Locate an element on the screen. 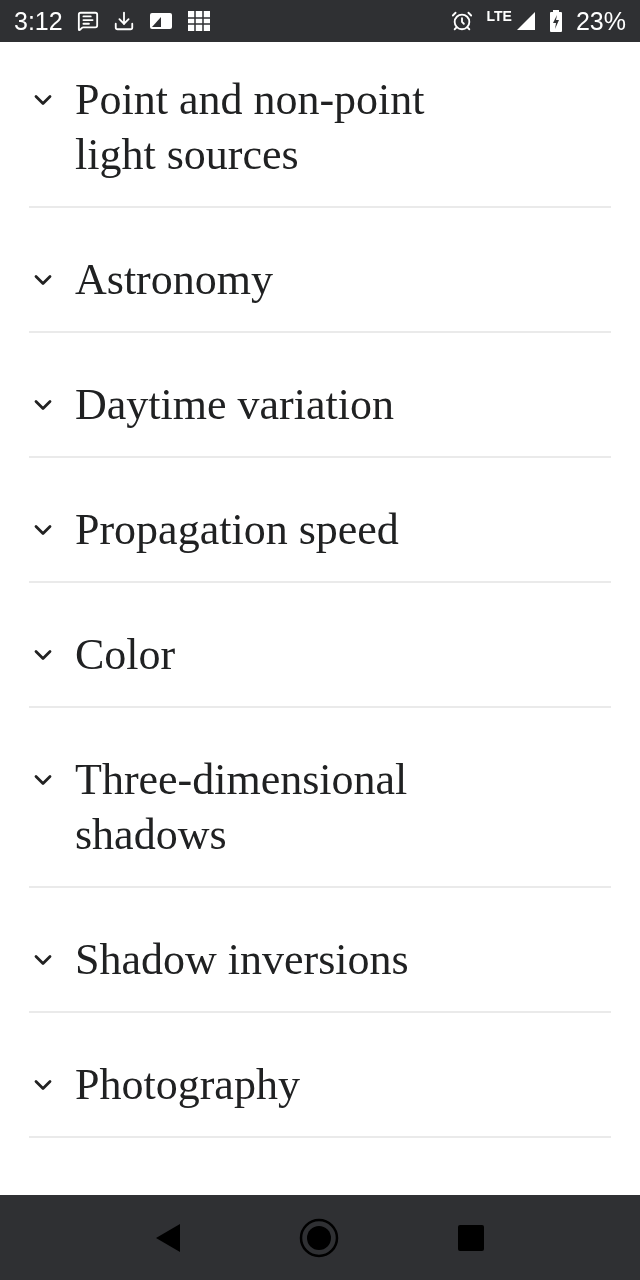 This screenshot has width=640, height=1280. alarm-icon is located at coordinates (461, 21).